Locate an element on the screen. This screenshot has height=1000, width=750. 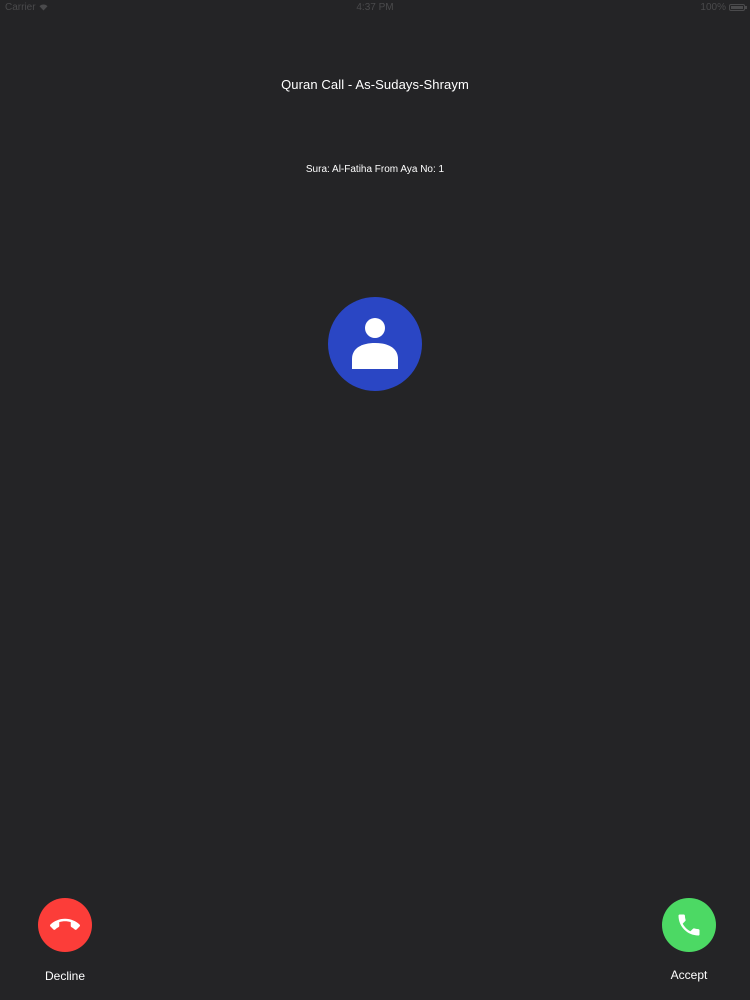
battery-percent: 100% is located at coordinates (713, 7).